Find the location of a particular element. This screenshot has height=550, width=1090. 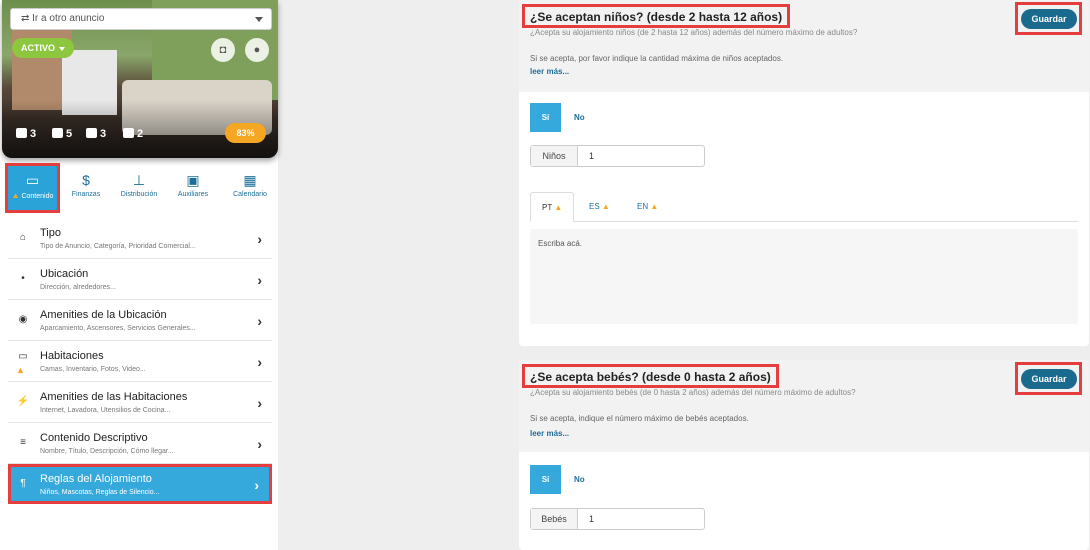

plug-icon: ⚡ is located at coordinates (23, 401).